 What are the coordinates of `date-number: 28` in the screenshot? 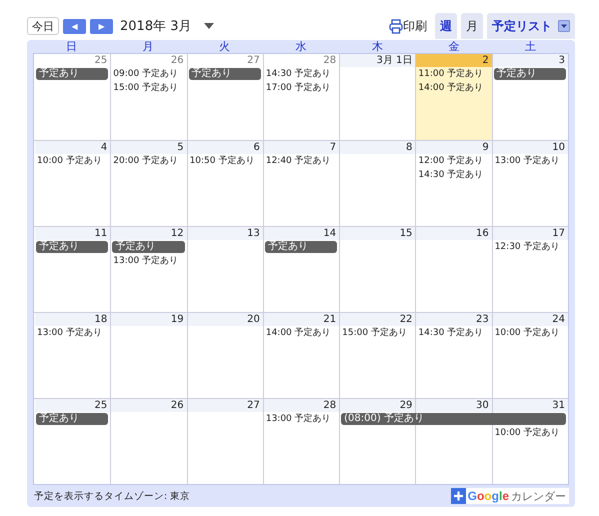 It's located at (302, 405).